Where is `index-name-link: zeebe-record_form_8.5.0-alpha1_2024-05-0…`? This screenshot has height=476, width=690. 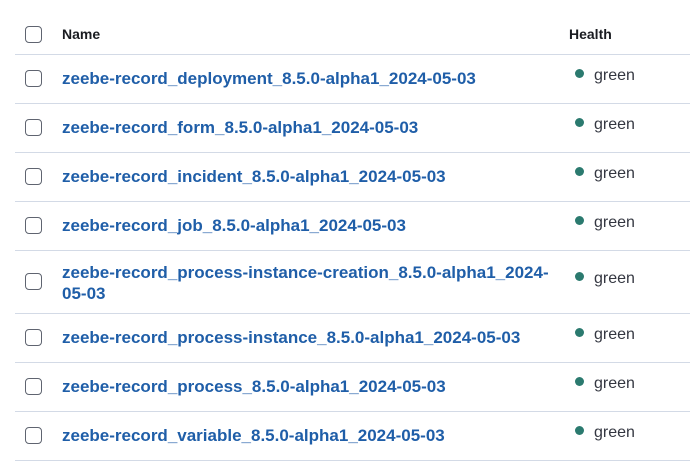 index-name-link: zeebe-record_form_8.5.0-alpha1_2024-05-0… is located at coordinates (307, 127).